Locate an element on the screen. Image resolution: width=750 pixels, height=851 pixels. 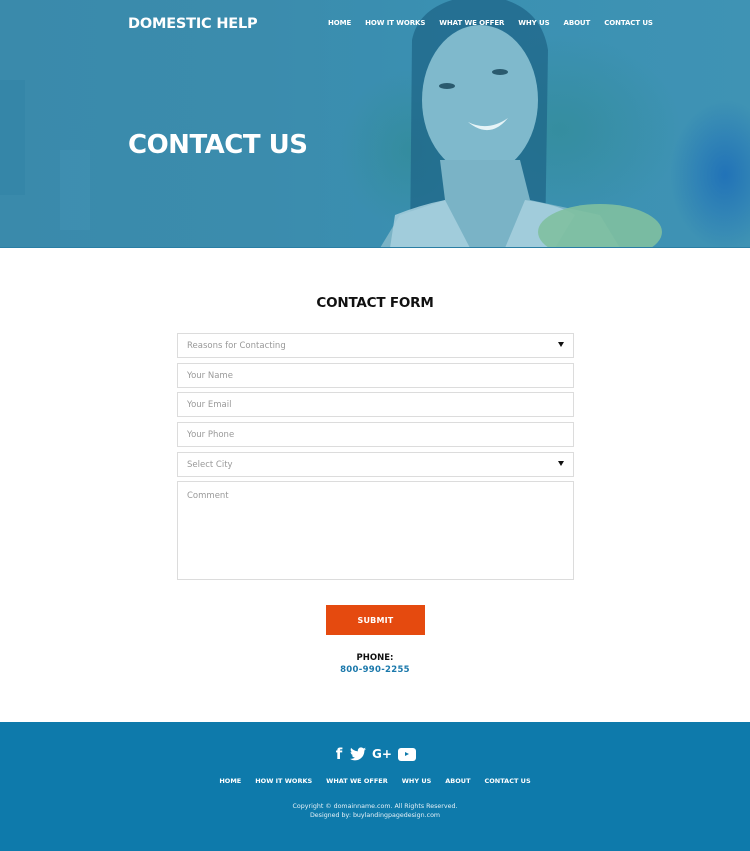
page-title: CONTACT US is located at coordinates (218, 145).